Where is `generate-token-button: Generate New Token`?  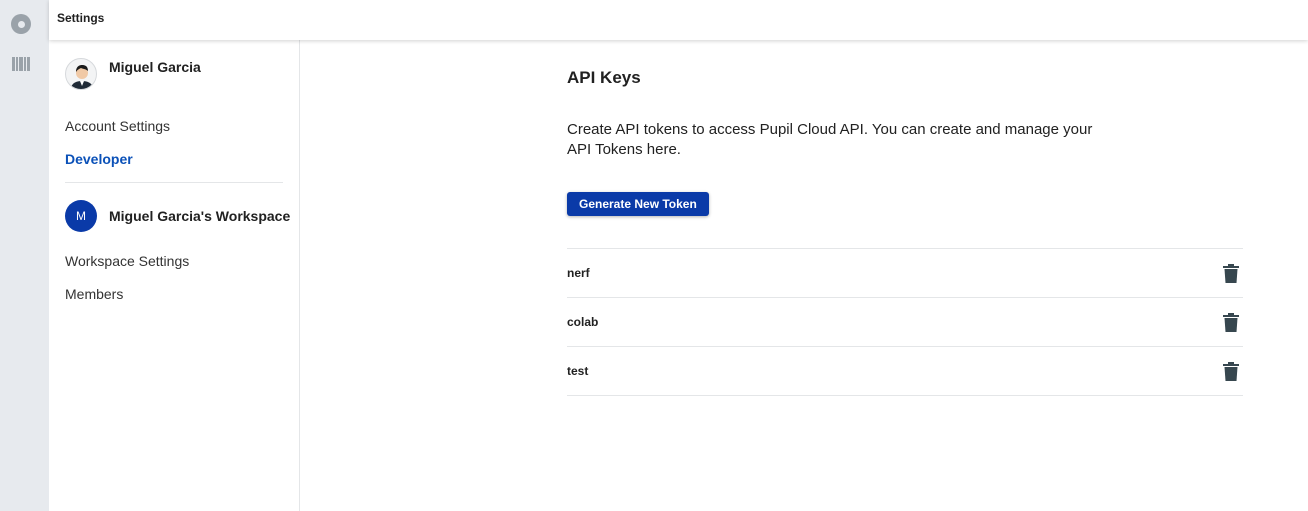 generate-token-button: Generate New Token is located at coordinates (638, 204).